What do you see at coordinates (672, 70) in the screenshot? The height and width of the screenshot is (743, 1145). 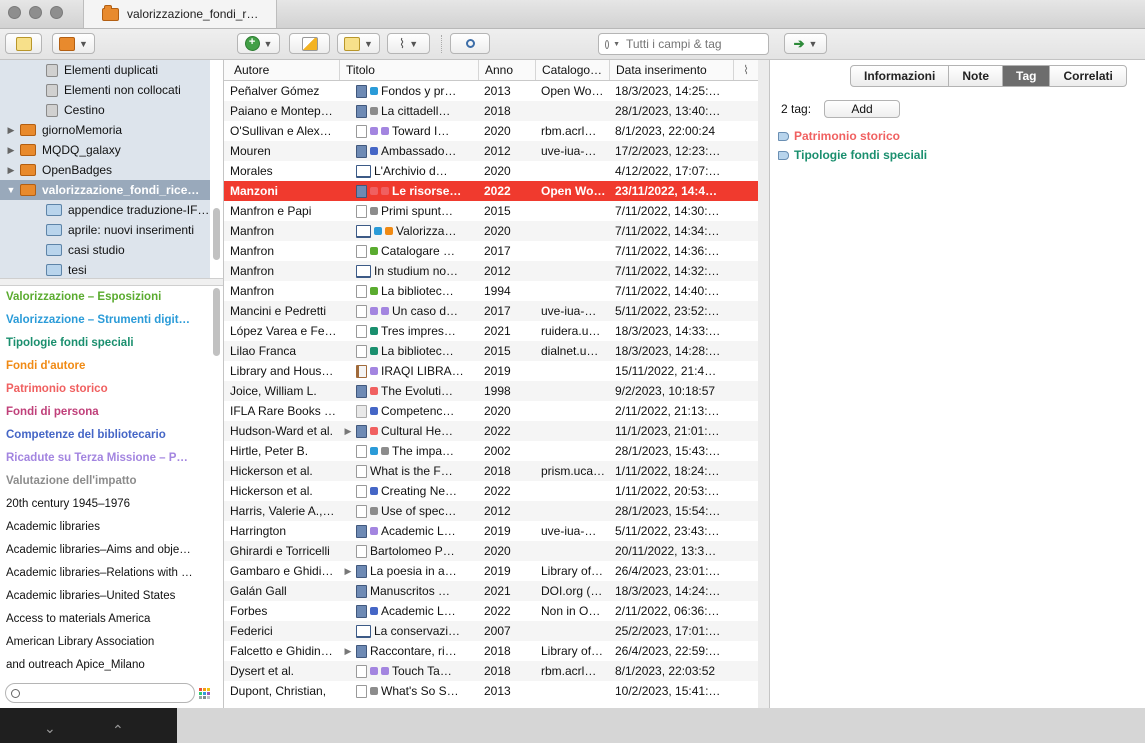 I see `column-header-data-inserimento: Data inserimento` at bounding box center [672, 70].